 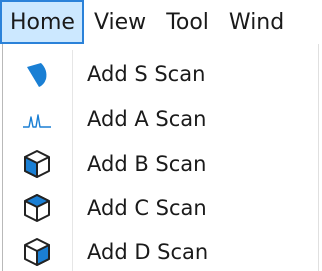 I want to click on menu-tool-label: Tool, so click(x=187, y=22).